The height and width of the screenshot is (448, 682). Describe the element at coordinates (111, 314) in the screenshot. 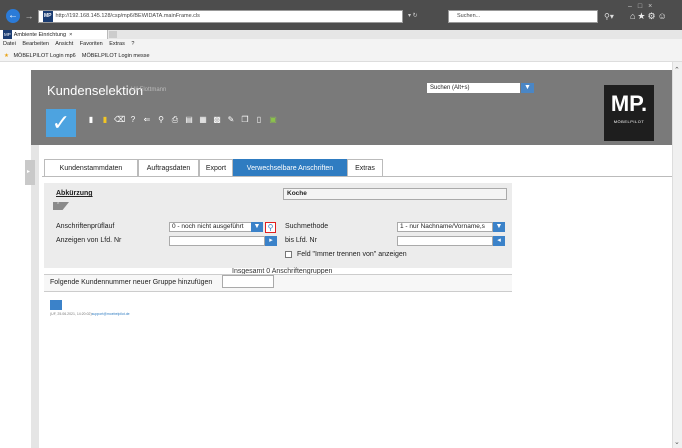

I see `support-email-link: support@moebelpilot.de` at that location.